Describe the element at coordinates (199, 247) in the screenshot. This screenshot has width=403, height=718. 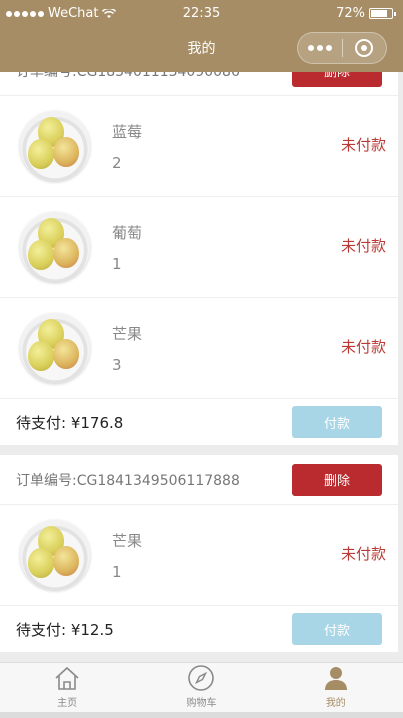
I see `order-item: 葡萄 1 未付款` at that location.